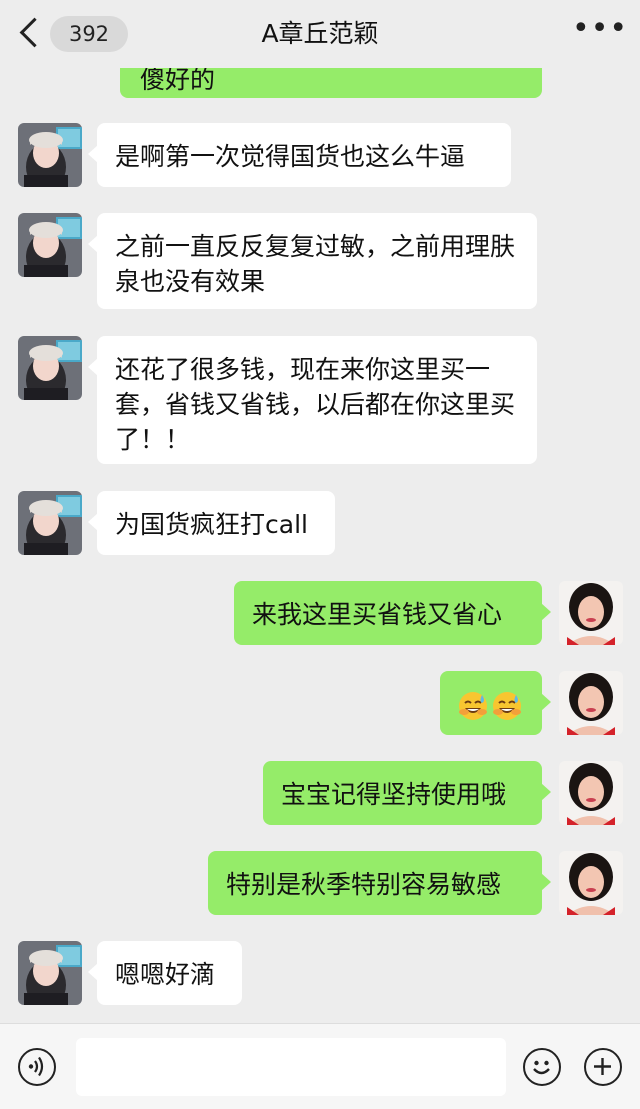  I want to click on voice-button, so click(37, 1067).